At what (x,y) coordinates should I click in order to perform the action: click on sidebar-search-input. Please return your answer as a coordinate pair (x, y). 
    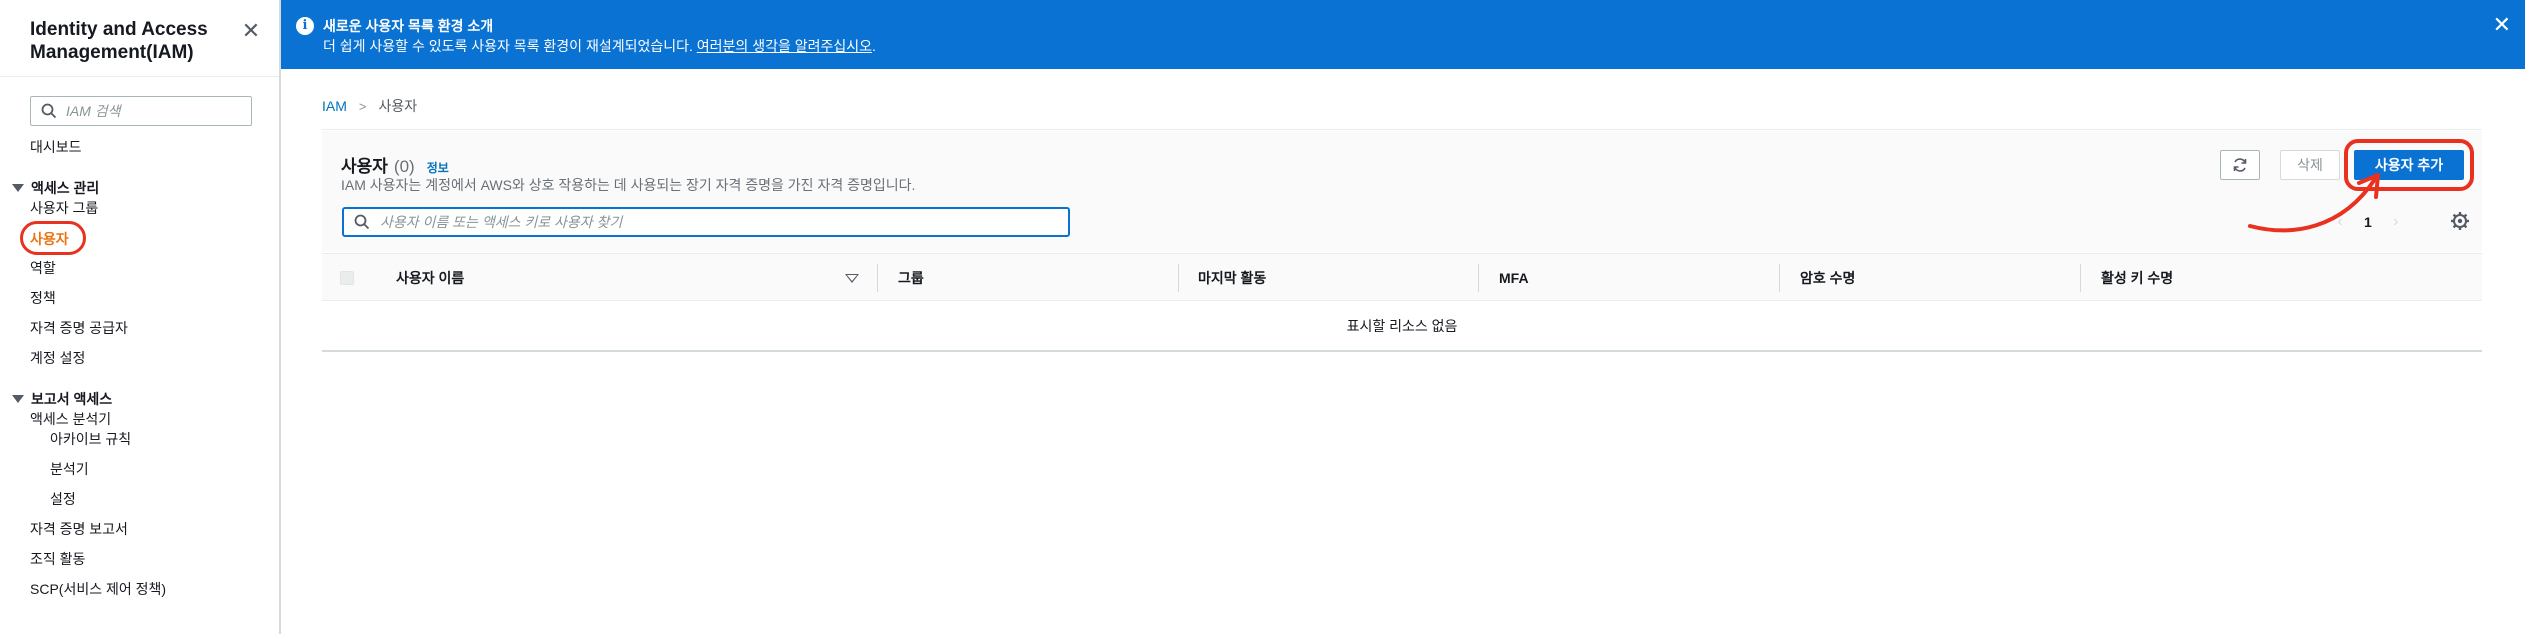
    Looking at the image, I should click on (156, 111).